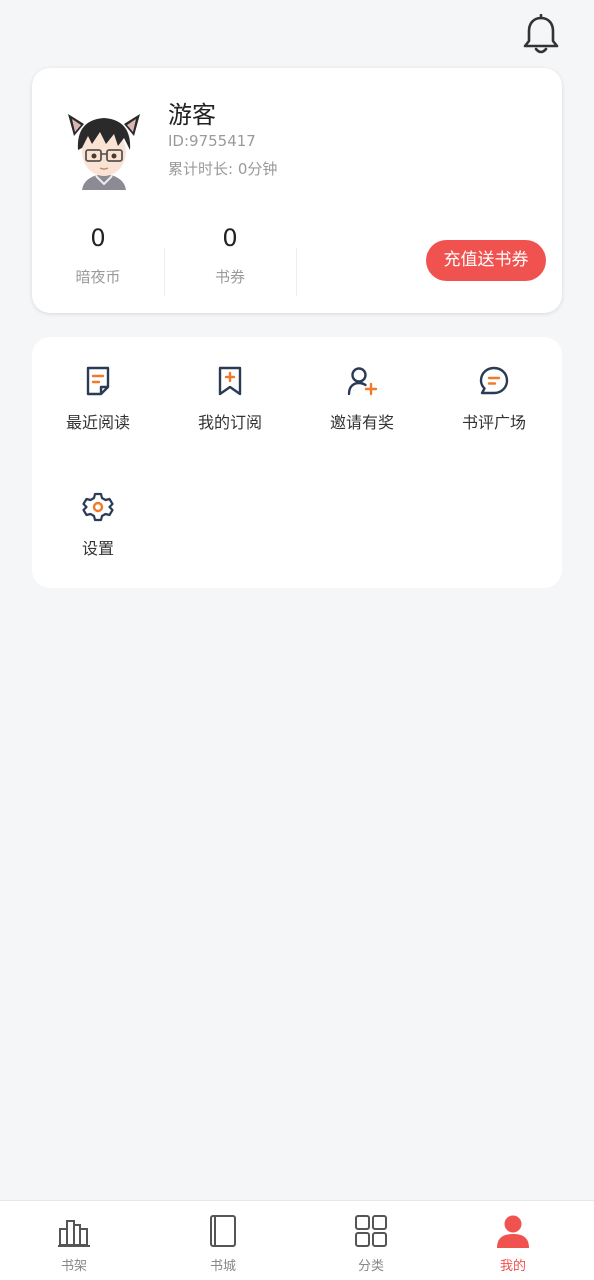  What do you see at coordinates (73, 1266) in the screenshot?
I see `tab-label: 书架` at bounding box center [73, 1266].